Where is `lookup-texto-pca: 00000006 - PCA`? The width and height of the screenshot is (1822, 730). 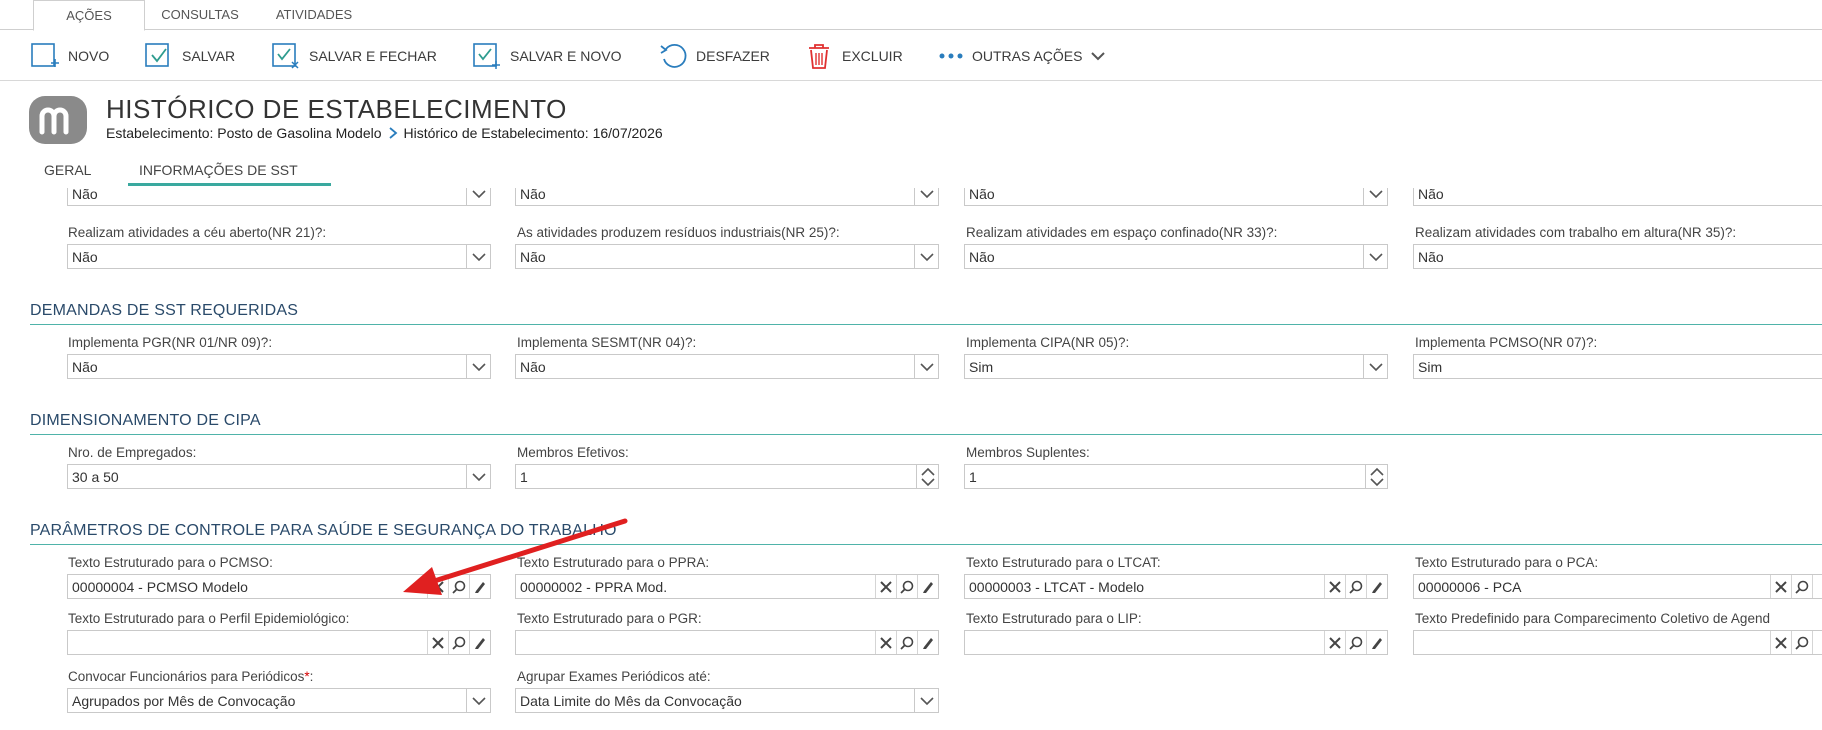 lookup-texto-pca: 00000006 - PCA is located at coordinates (1617, 586).